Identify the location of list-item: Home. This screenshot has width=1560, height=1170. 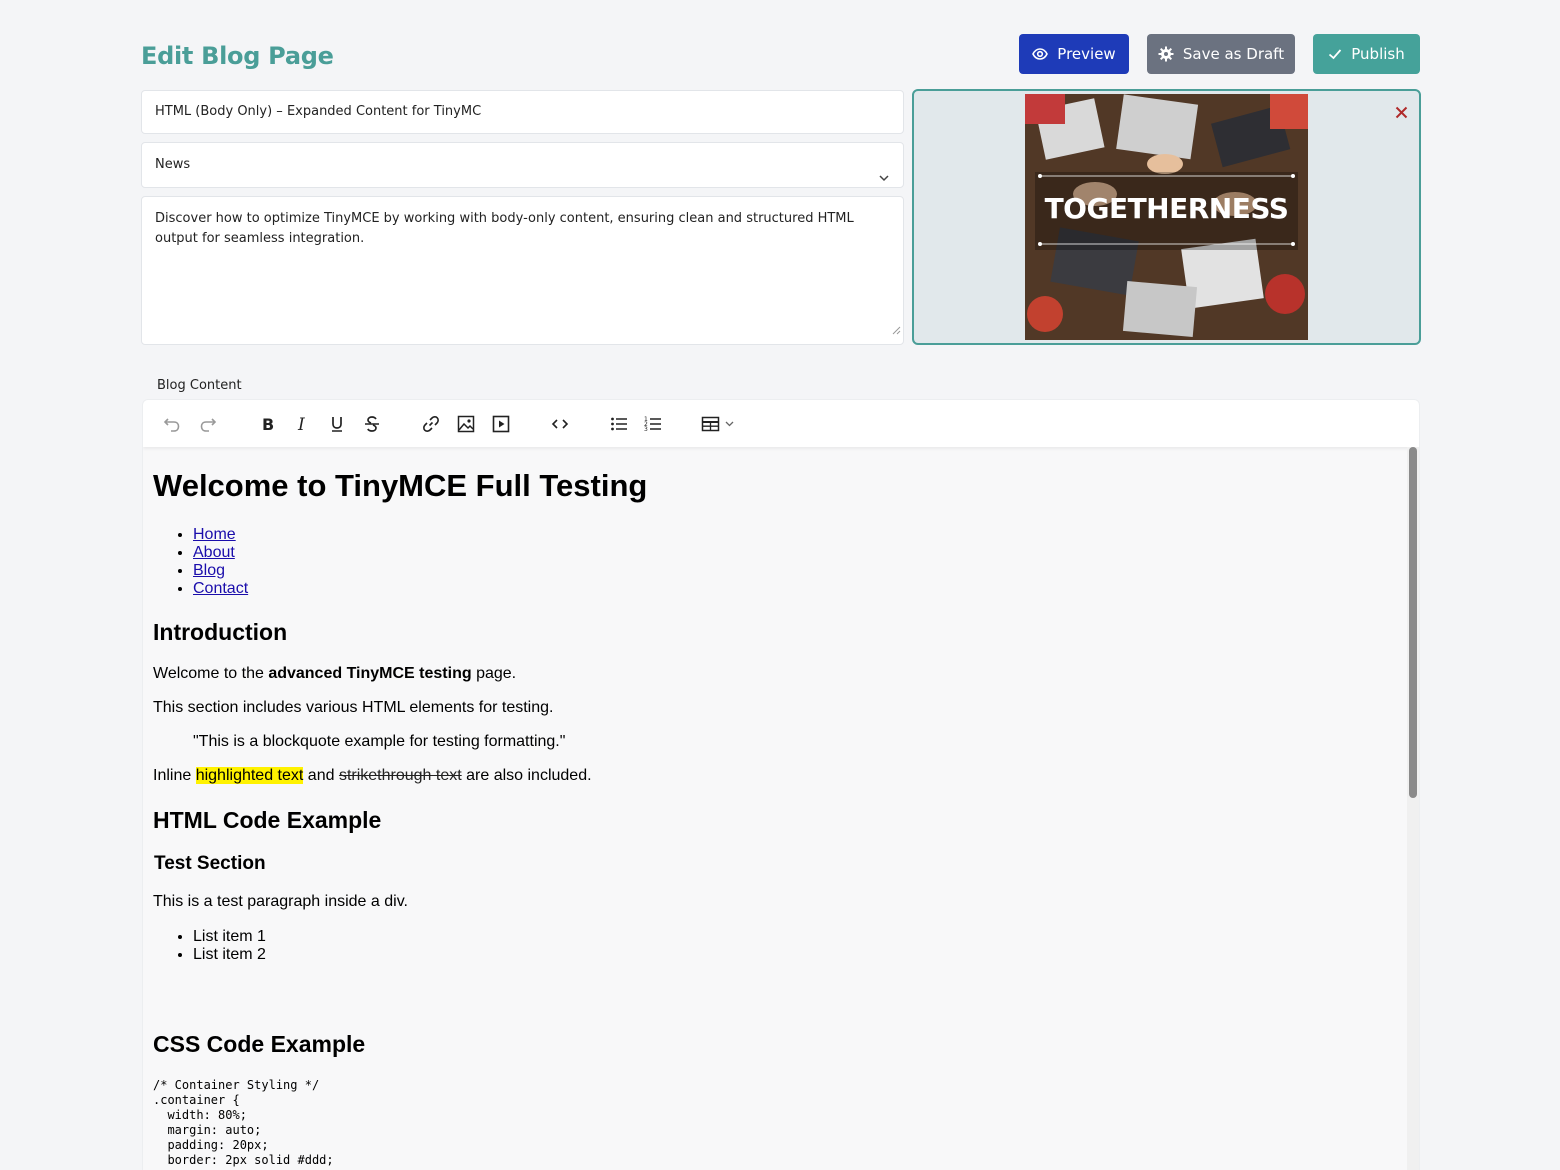
(220, 535).